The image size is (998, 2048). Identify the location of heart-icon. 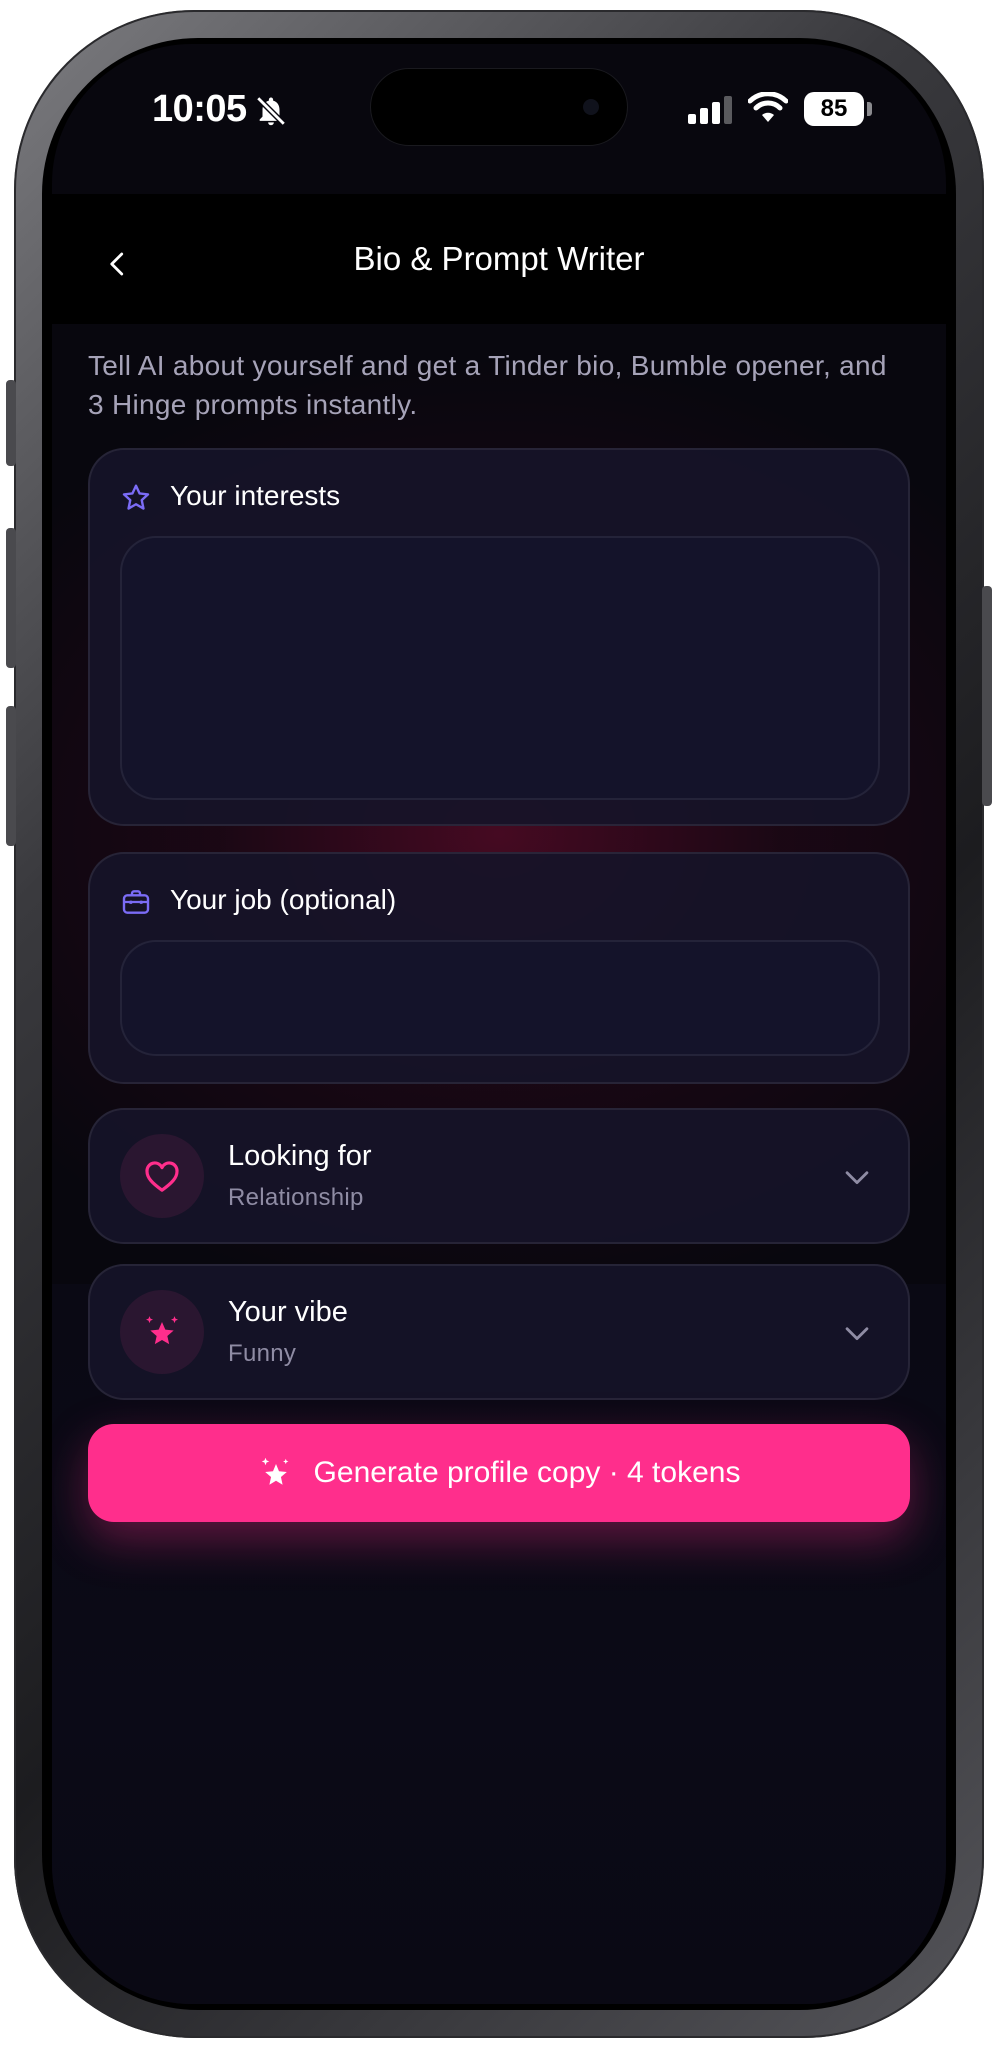
(162, 1176).